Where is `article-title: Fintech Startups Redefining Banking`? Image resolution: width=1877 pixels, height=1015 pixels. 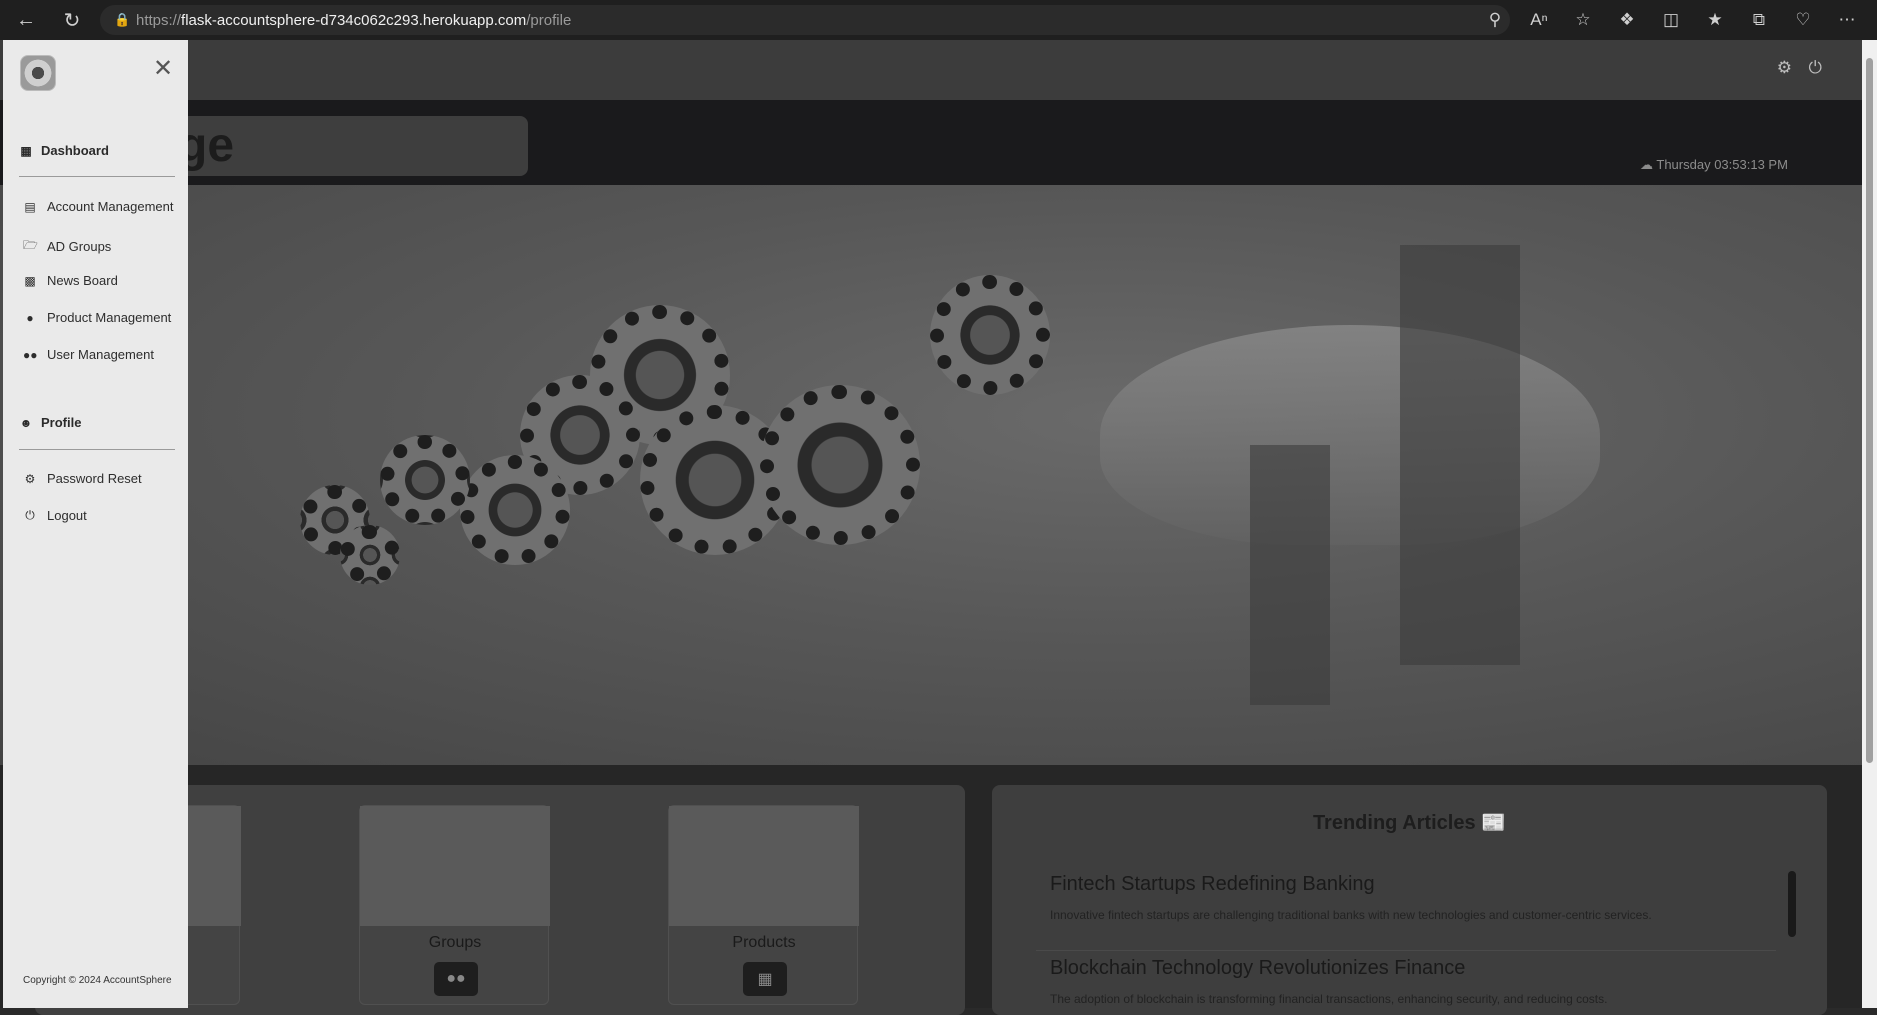 article-title: Fintech Startups Redefining Banking is located at coordinates (1415, 884).